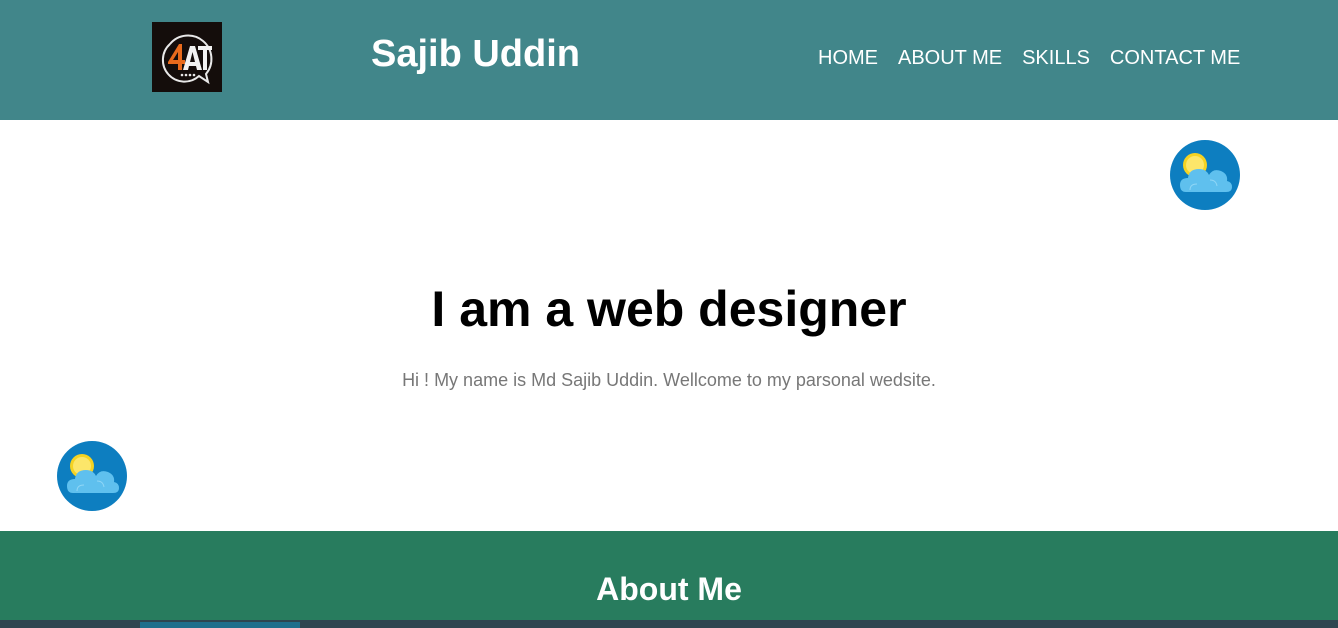 Image resolution: width=1338 pixels, height=628 pixels. I want to click on site-title: Sajib Uddin, so click(475, 54).